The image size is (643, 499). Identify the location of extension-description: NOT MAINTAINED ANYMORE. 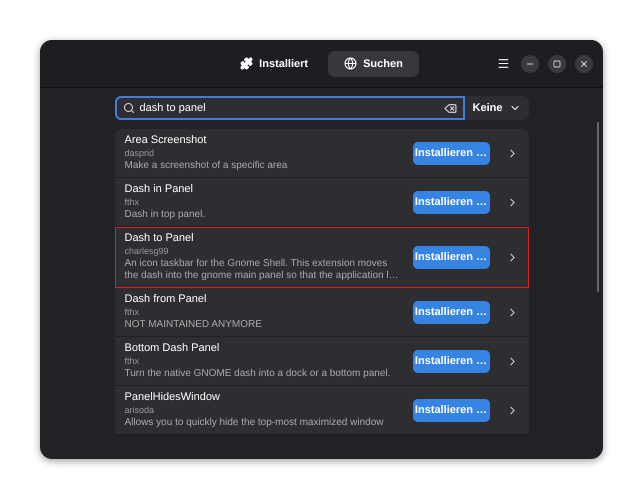
(193, 325).